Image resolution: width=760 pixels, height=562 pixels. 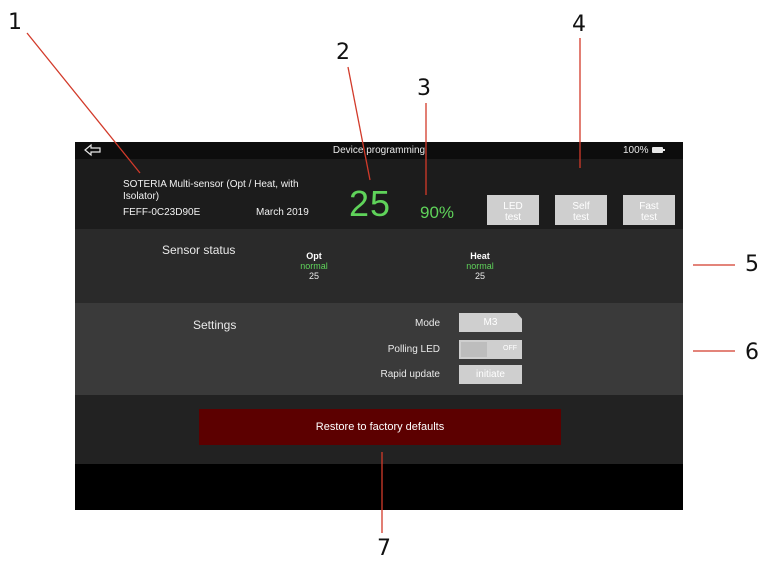 What do you see at coordinates (370, 203) in the screenshot?
I see `main-value: 25` at bounding box center [370, 203].